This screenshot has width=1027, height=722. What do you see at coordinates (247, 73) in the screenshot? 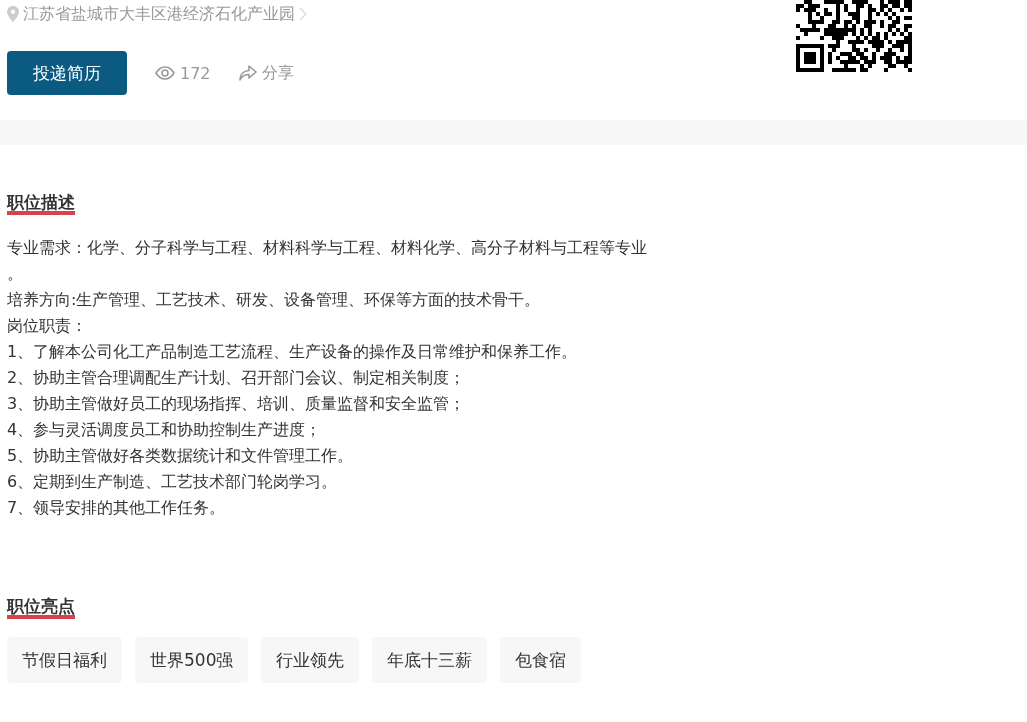
I see `share-icon` at bounding box center [247, 73].